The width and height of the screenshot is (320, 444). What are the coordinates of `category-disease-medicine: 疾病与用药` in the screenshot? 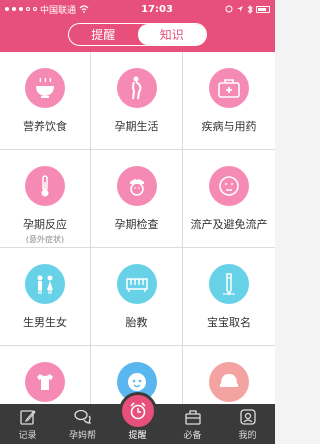 It's located at (229, 101).